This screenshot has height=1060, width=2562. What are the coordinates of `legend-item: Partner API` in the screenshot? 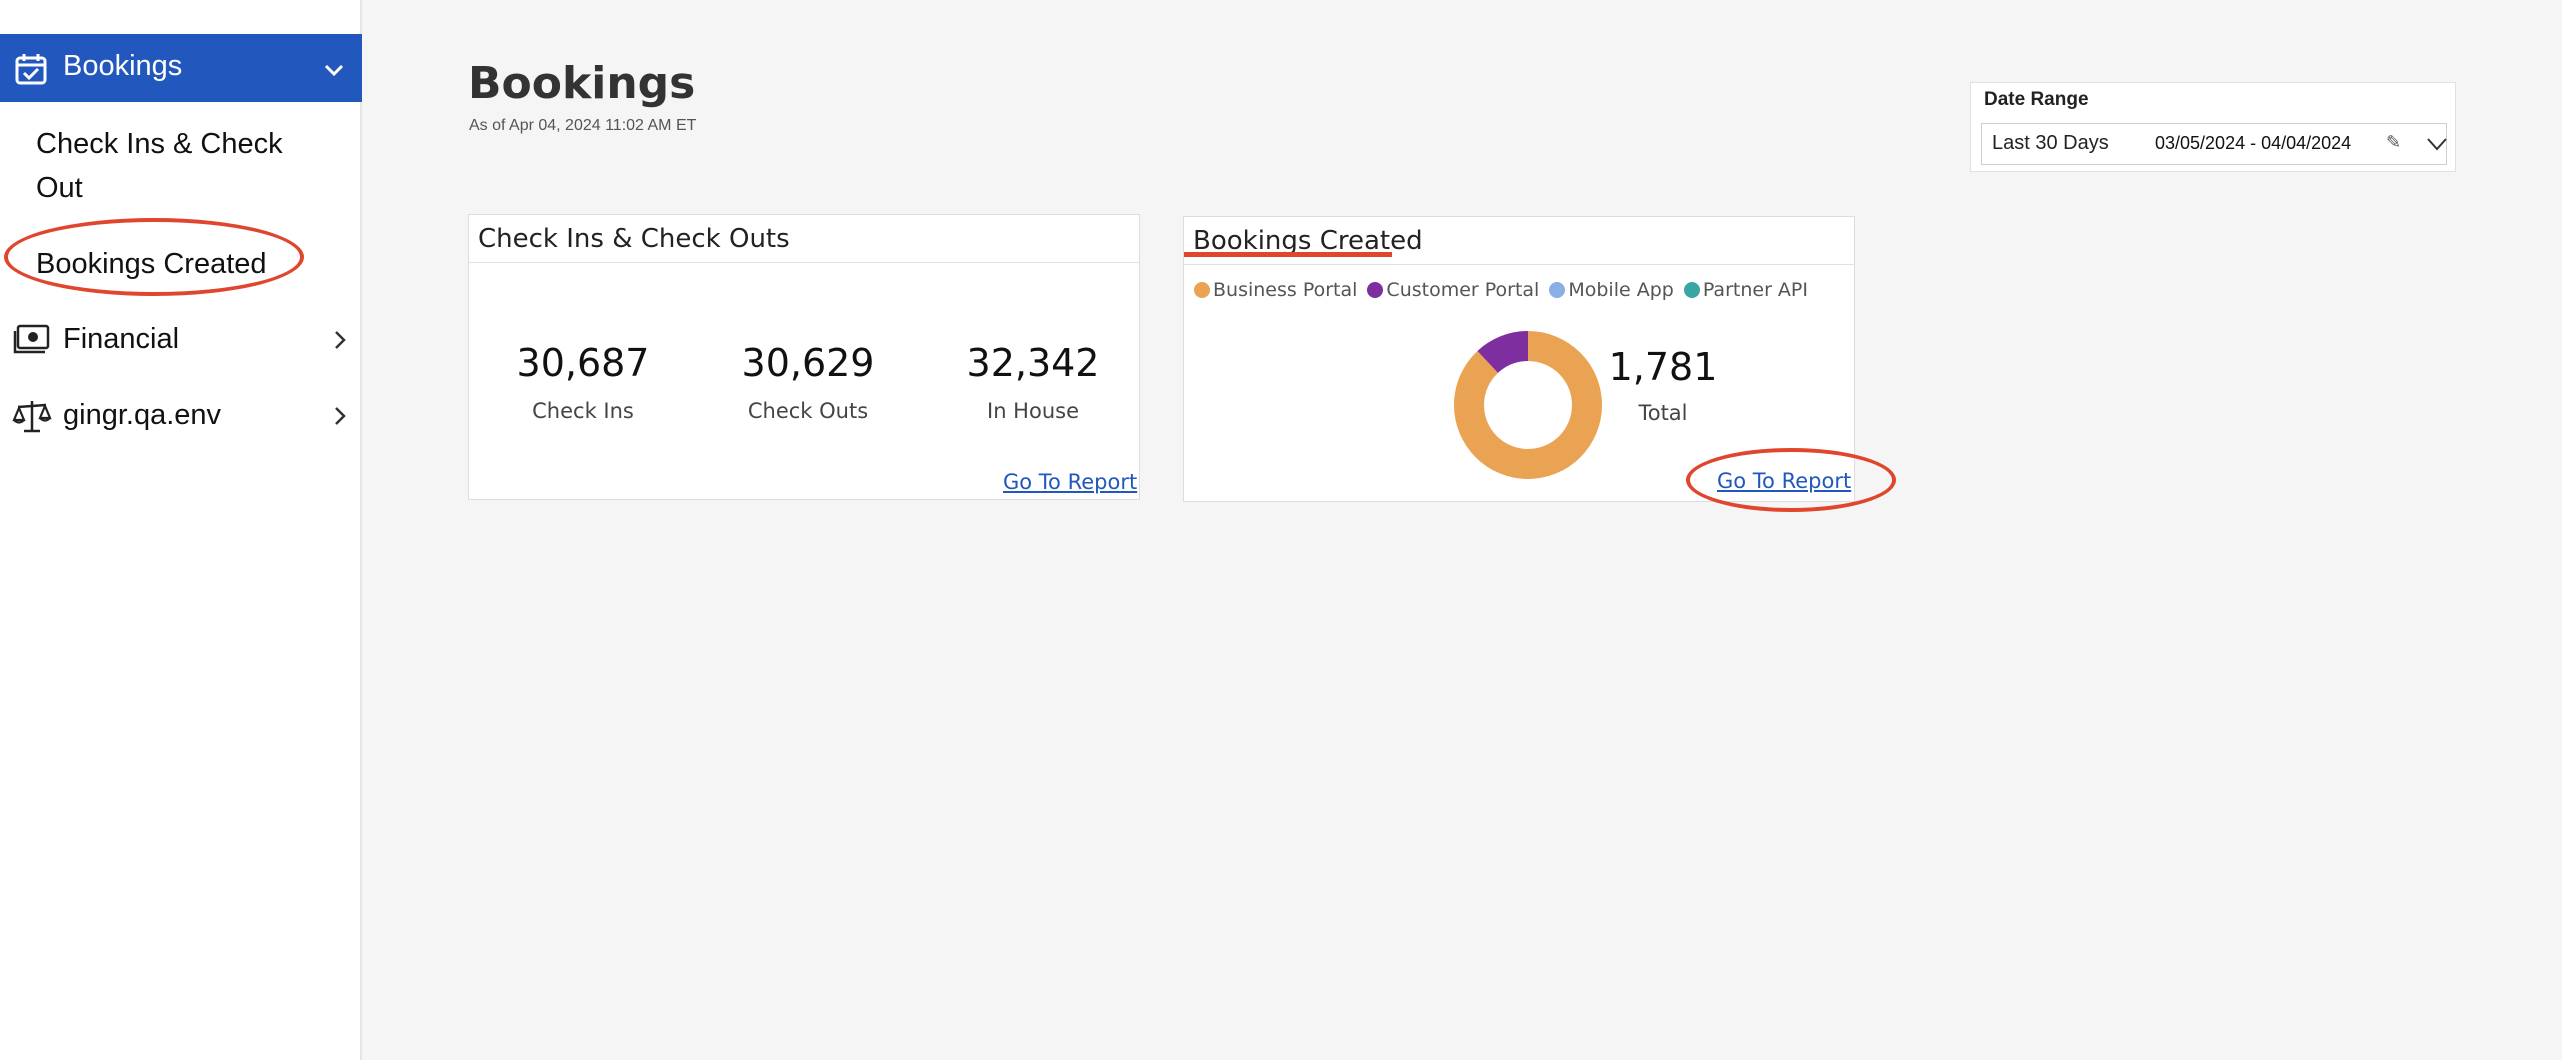 It's located at (1745, 290).